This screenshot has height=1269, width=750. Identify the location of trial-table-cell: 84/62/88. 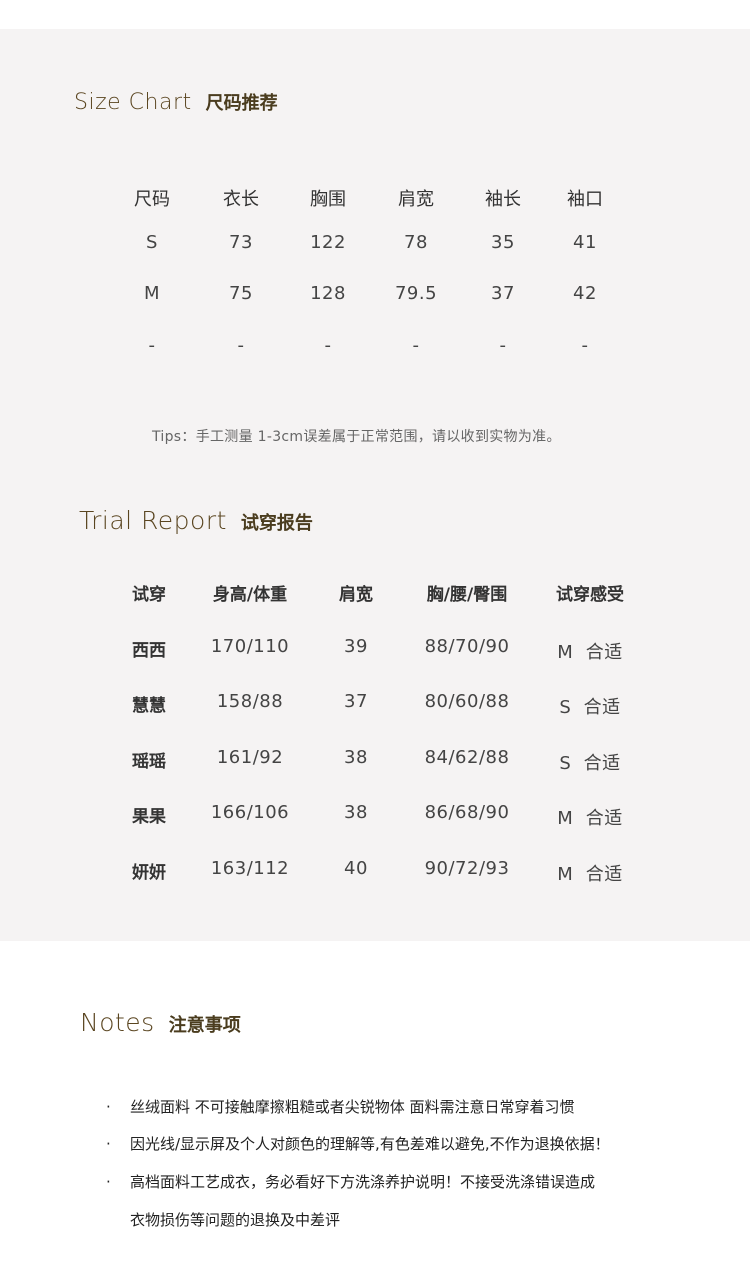
(467, 757).